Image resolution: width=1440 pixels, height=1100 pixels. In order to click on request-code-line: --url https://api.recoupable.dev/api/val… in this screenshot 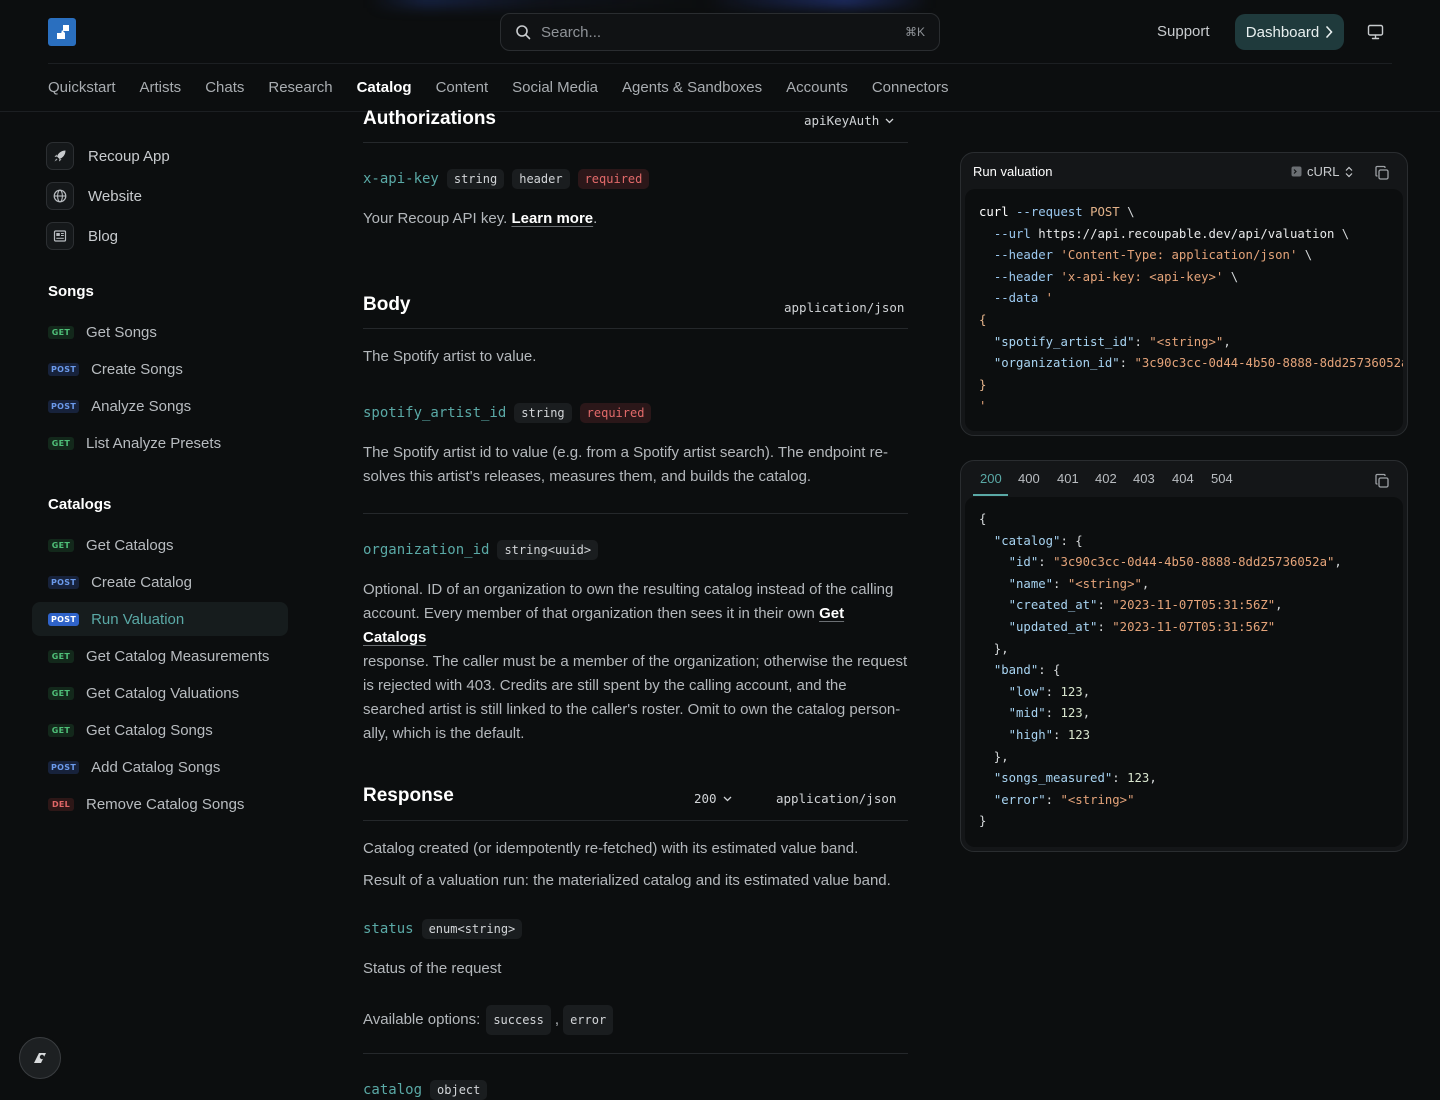, I will do `click(1171, 233)`.